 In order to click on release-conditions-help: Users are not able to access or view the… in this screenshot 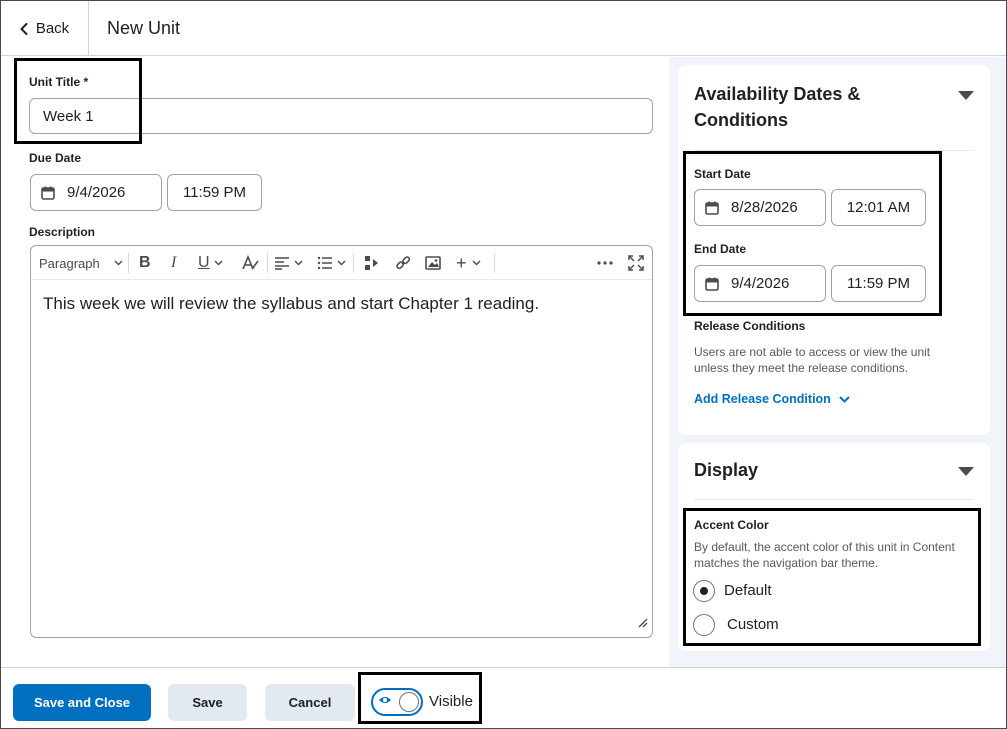, I will do `click(812, 360)`.